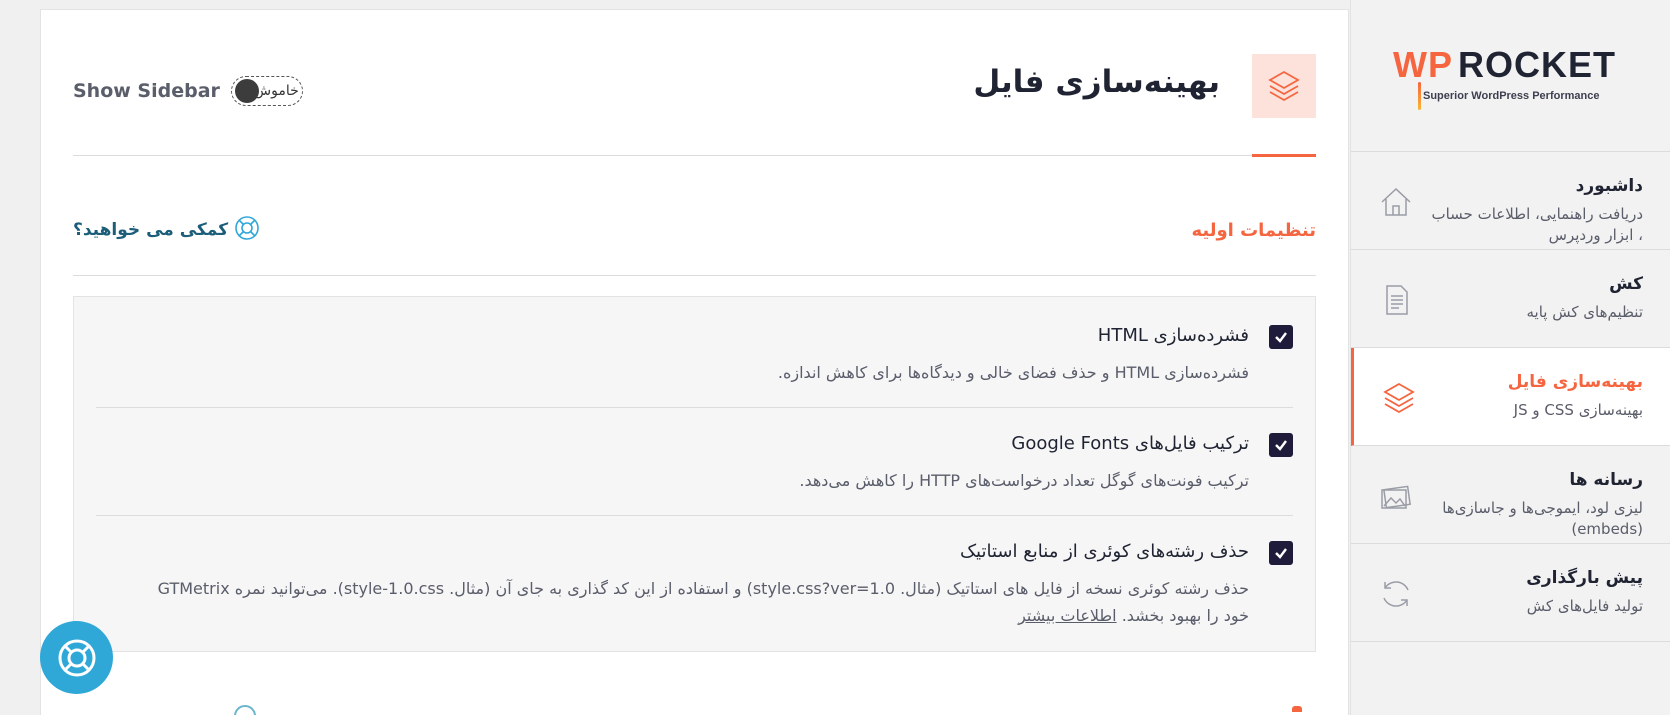  Describe the element at coordinates (1396, 497) in the screenshot. I see `images-icon` at that location.